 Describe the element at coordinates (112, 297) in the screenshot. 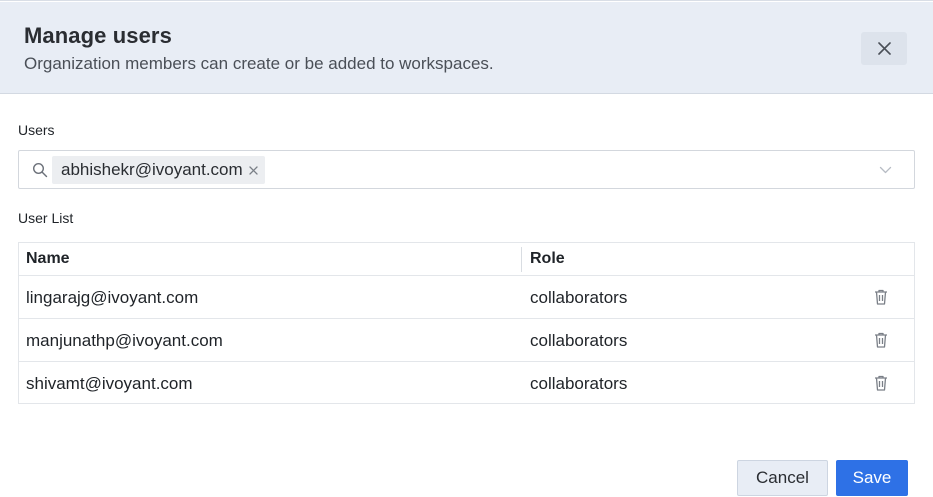

I see `user-name-cell: lingarajg@ivoyant.com` at that location.